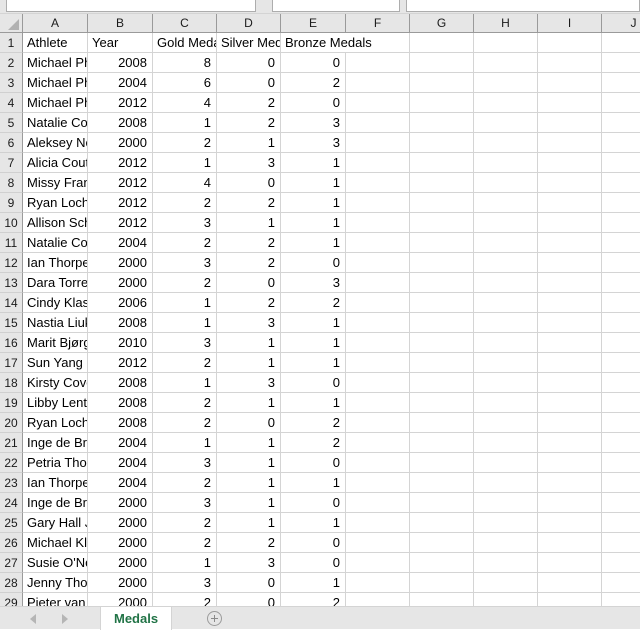  I want to click on cell-D26: 2, so click(249, 543).